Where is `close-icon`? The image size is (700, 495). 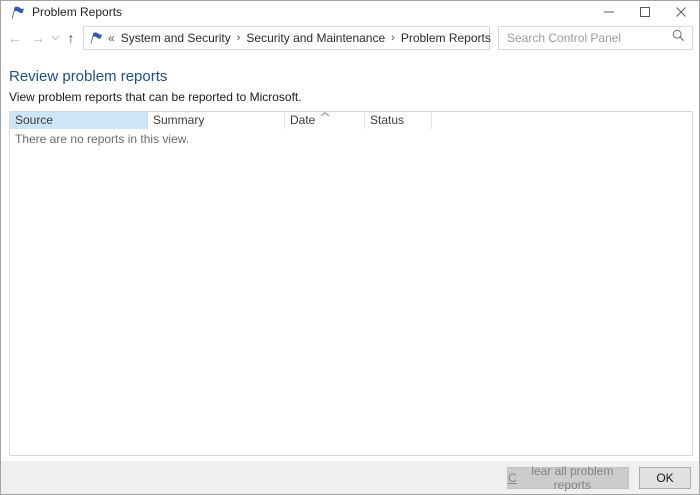
close-icon is located at coordinates (681, 12).